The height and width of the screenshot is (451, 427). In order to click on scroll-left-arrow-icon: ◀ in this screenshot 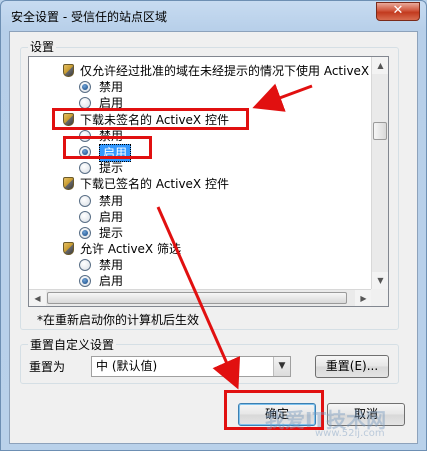, I will do `click(37, 298)`.